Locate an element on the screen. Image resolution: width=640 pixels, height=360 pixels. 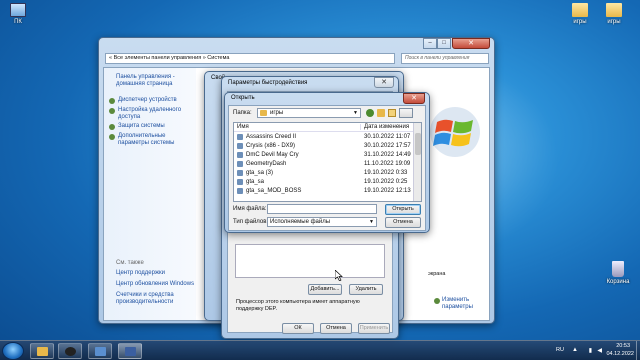
clock-time: 20:53 is located at coordinates (623, 346).